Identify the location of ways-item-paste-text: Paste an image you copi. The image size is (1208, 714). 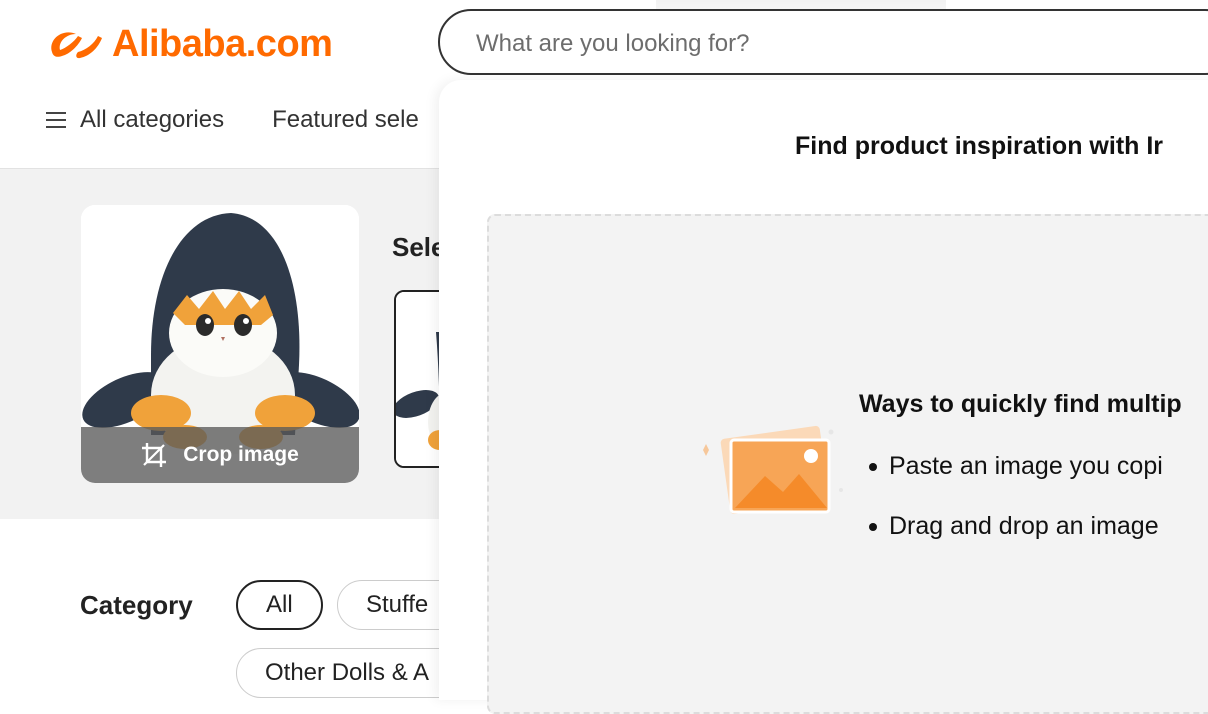
(1026, 466).